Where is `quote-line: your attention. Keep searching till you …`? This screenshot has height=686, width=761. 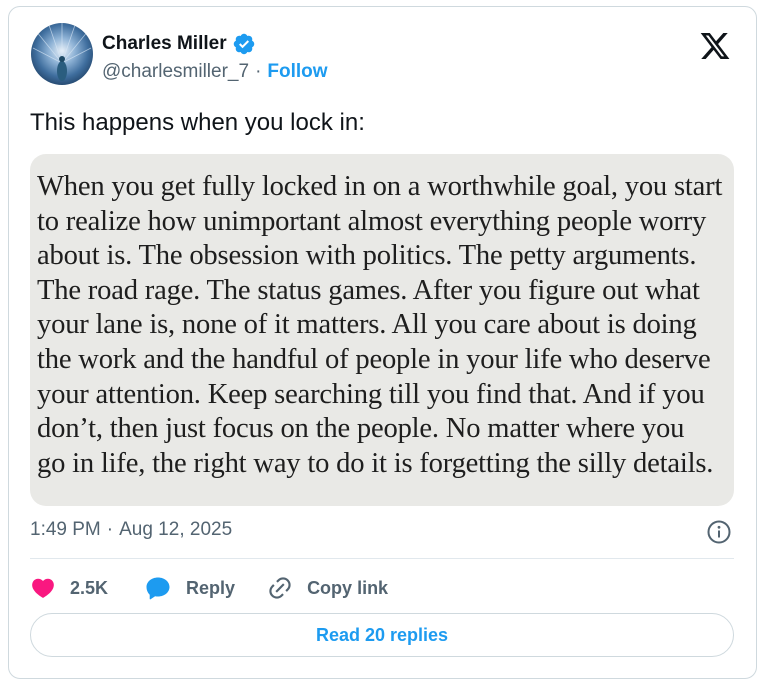
quote-line: your attention. Keep searching till you … is located at coordinates (371, 394).